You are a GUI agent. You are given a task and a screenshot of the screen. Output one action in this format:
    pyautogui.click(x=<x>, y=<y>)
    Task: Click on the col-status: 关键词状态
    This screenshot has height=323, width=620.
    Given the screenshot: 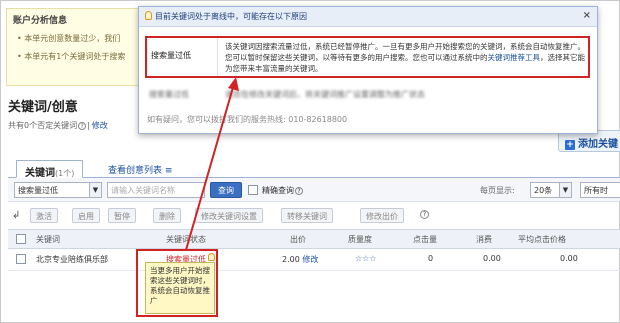 What is the action you would take?
    pyautogui.click(x=186, y=239)
    